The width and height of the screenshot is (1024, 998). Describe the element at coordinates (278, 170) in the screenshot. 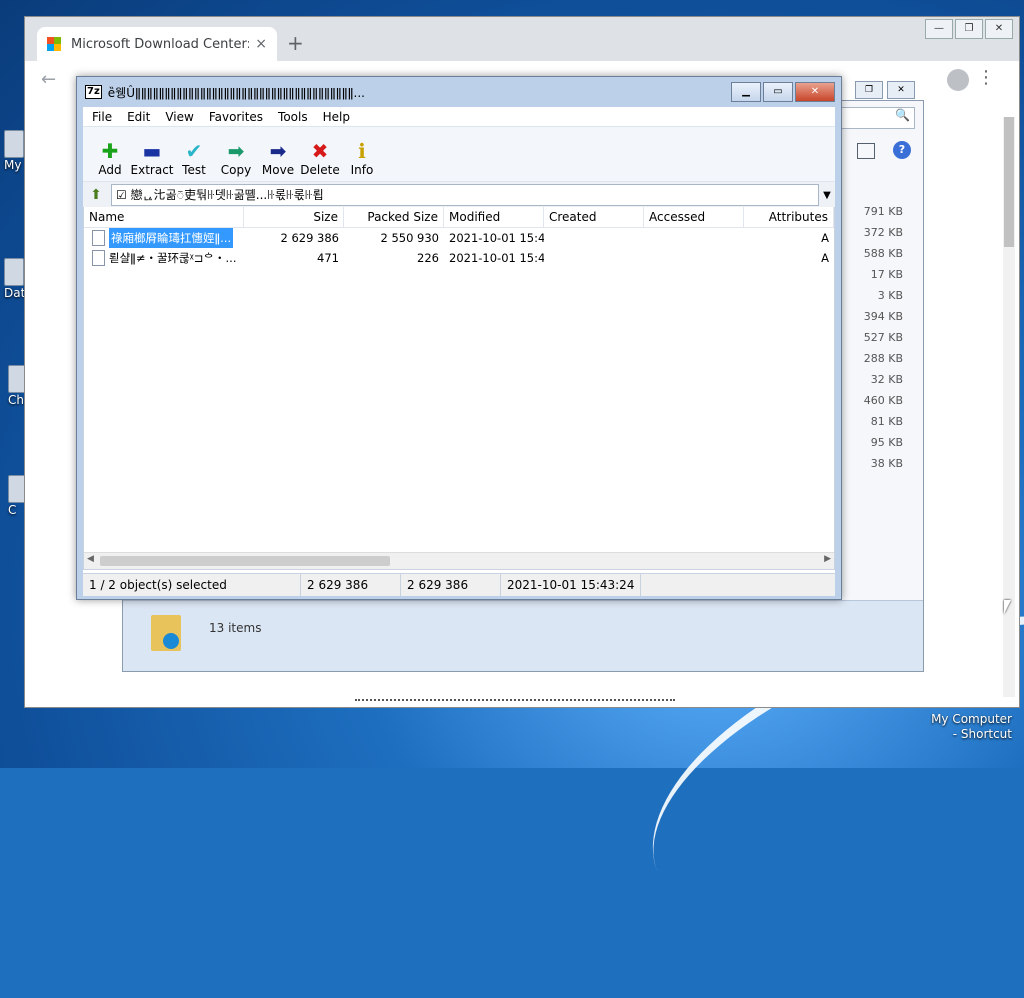

I see `button-label: Move` at that location.